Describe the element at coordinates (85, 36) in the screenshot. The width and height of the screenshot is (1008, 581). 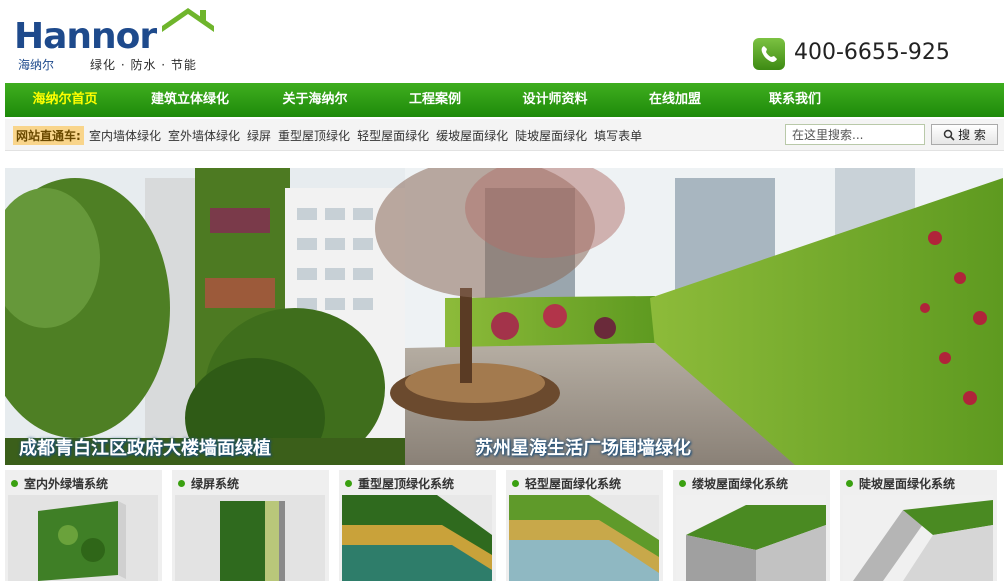
I see `logo-brand: Hannor` at that location.